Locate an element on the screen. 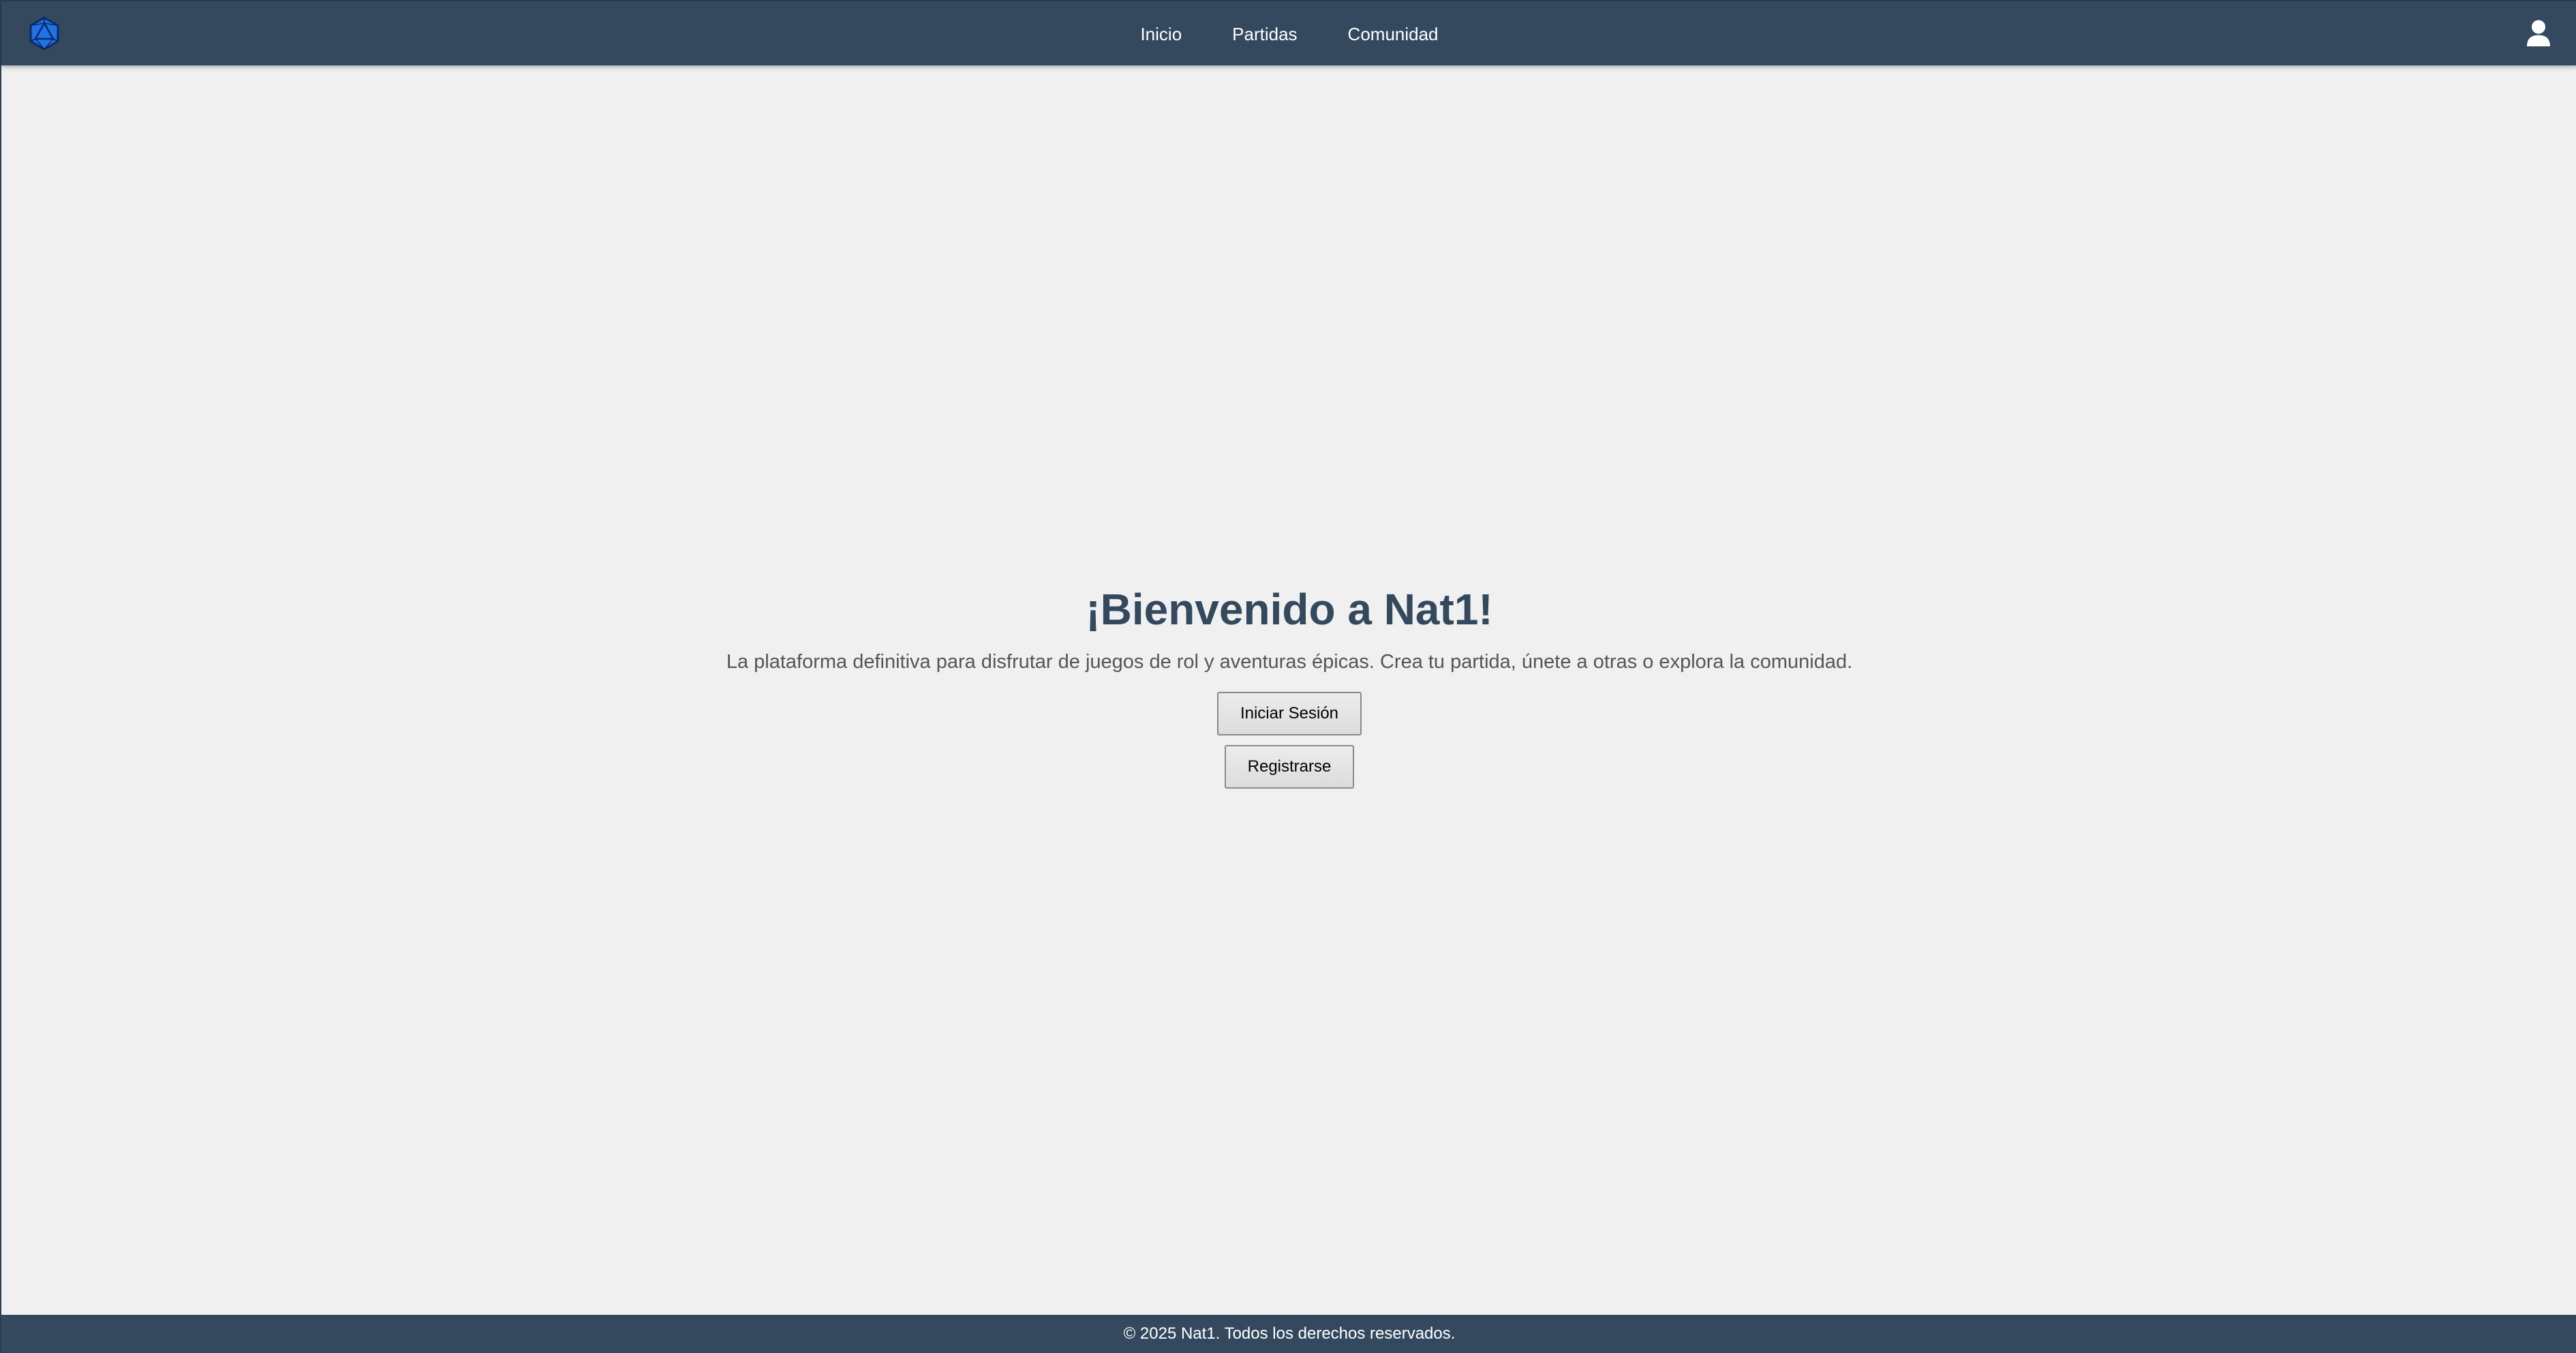  register-button-row: Registrarse is located at coordinates (1288, 762).